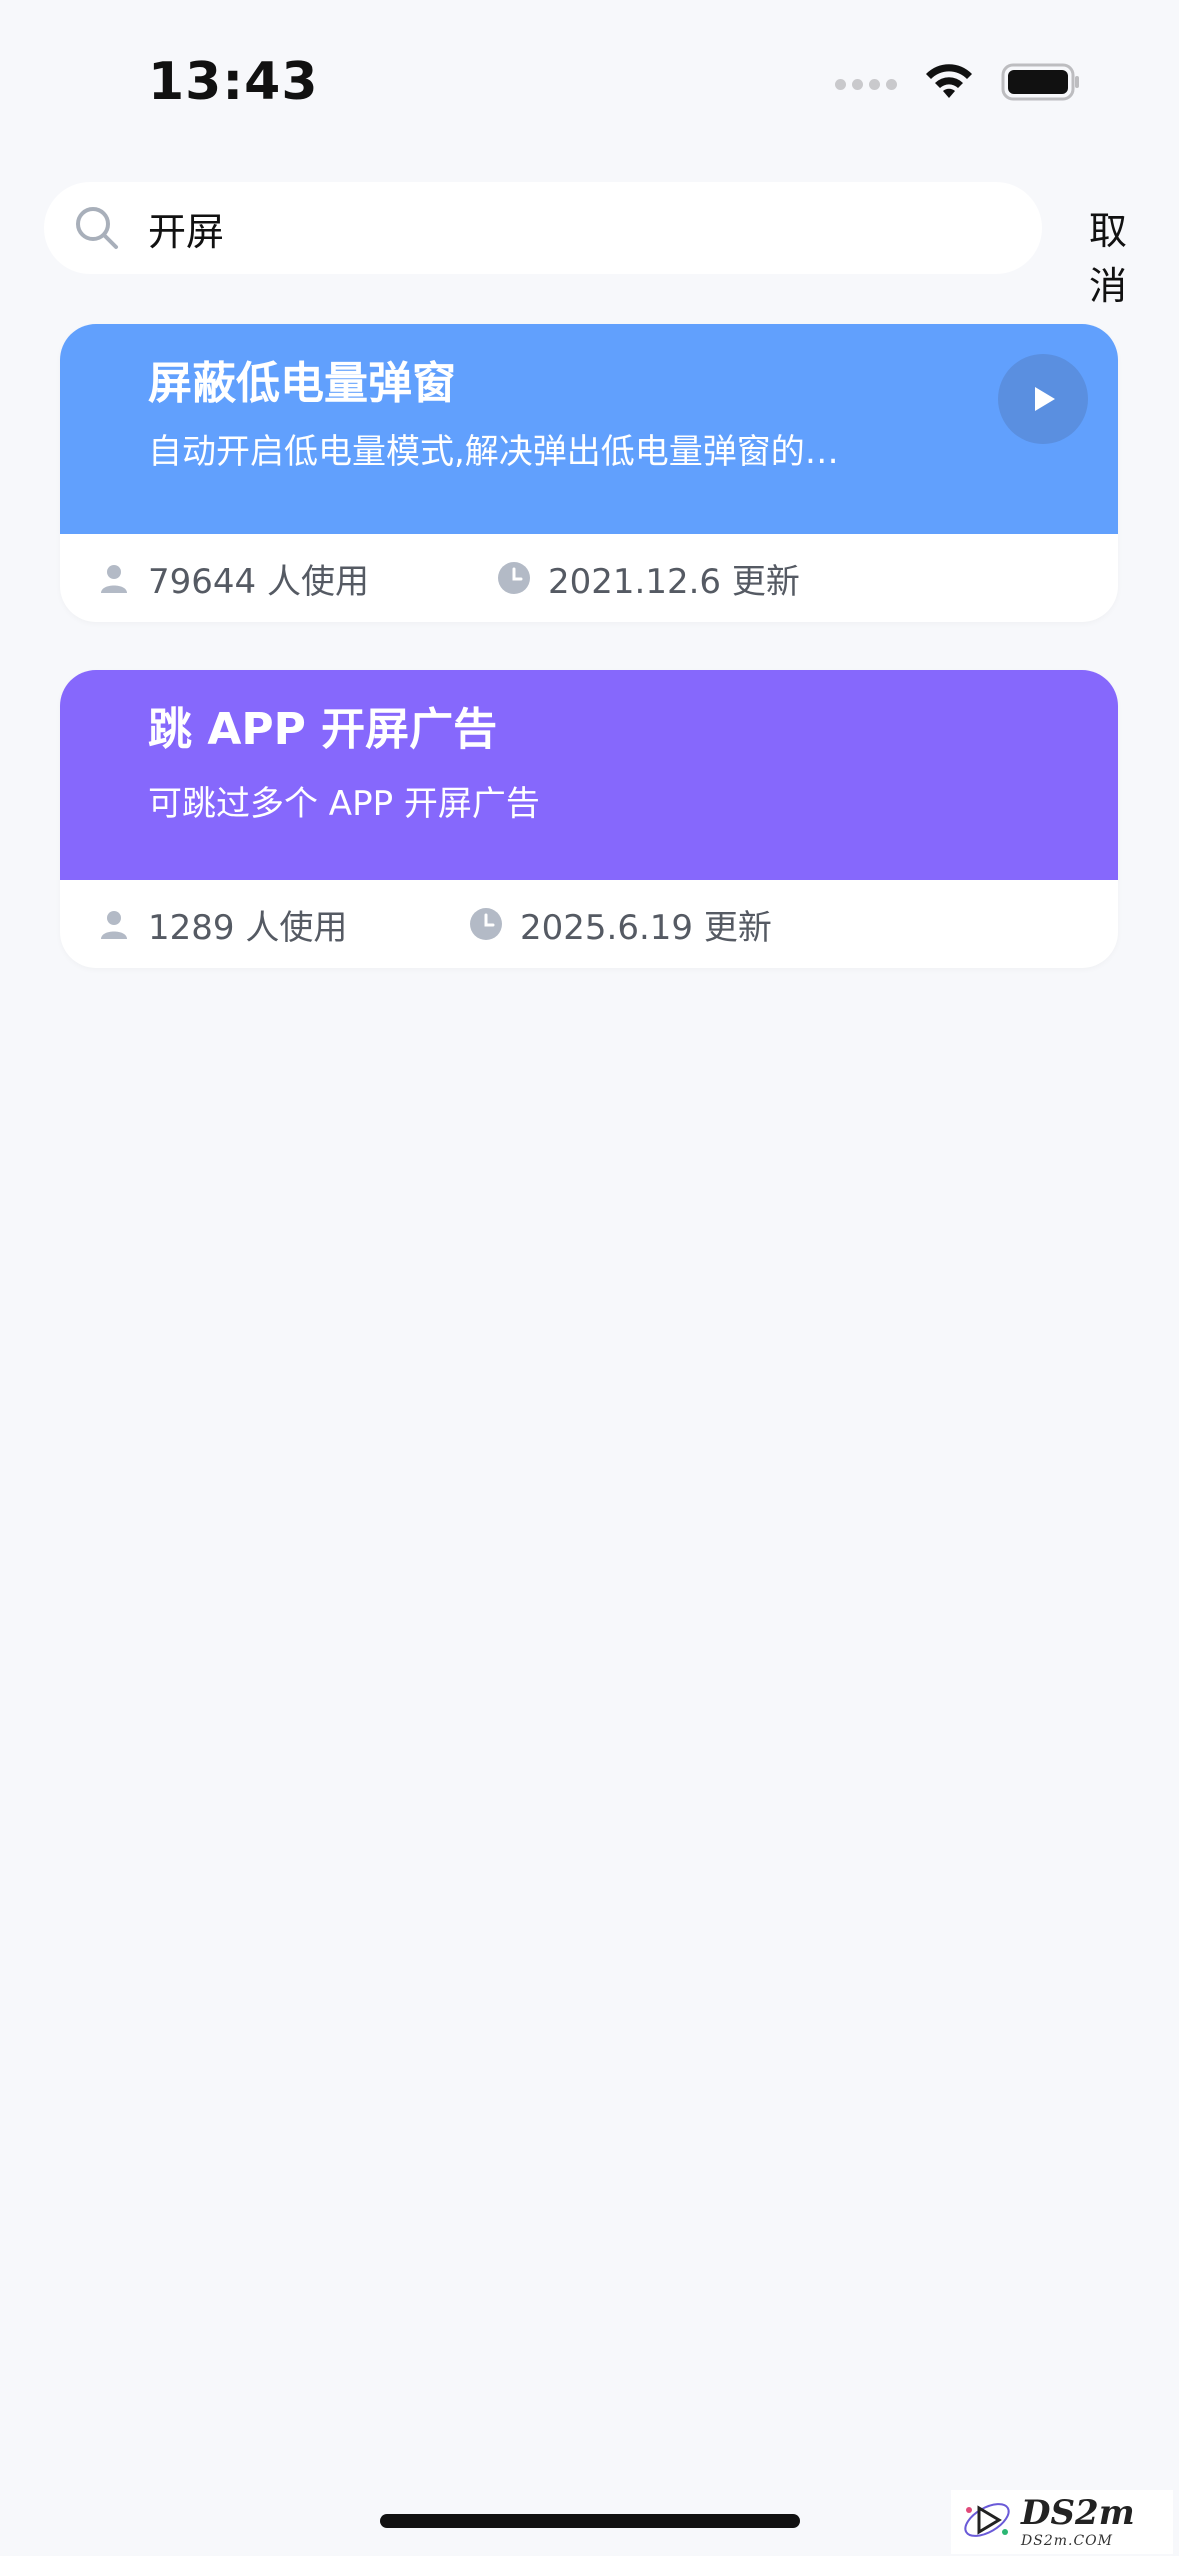 This screenshot has width=1179, height=2556. I want to click on watermark-sub: DS2m.COM, so click(1067, 2541).